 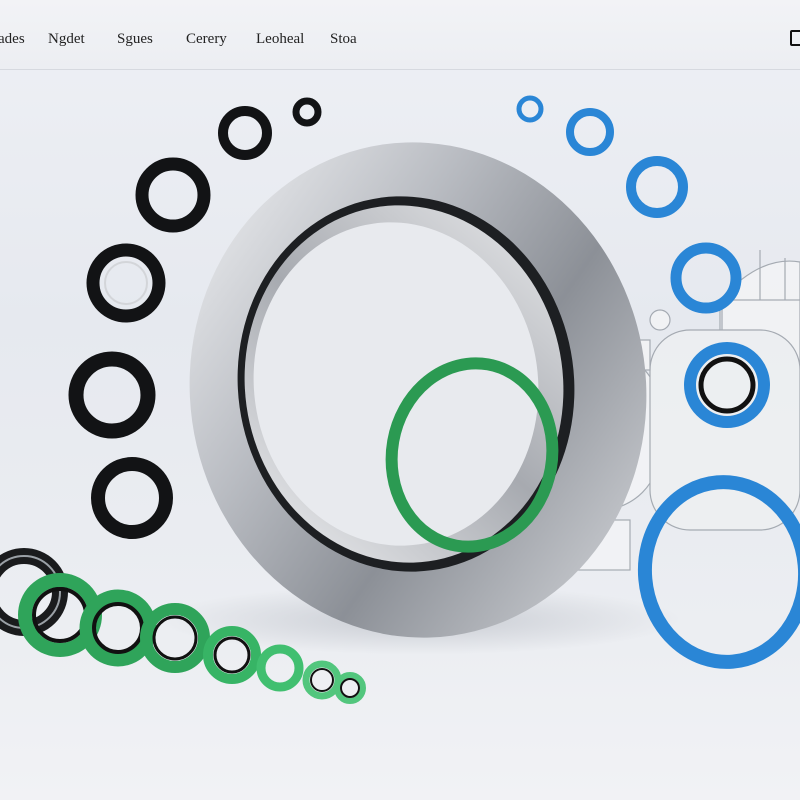 What do you see at coordinates (12, 39) in the screenshot?
I see `nav-item-1: ades` at bounding box center [12, 39].